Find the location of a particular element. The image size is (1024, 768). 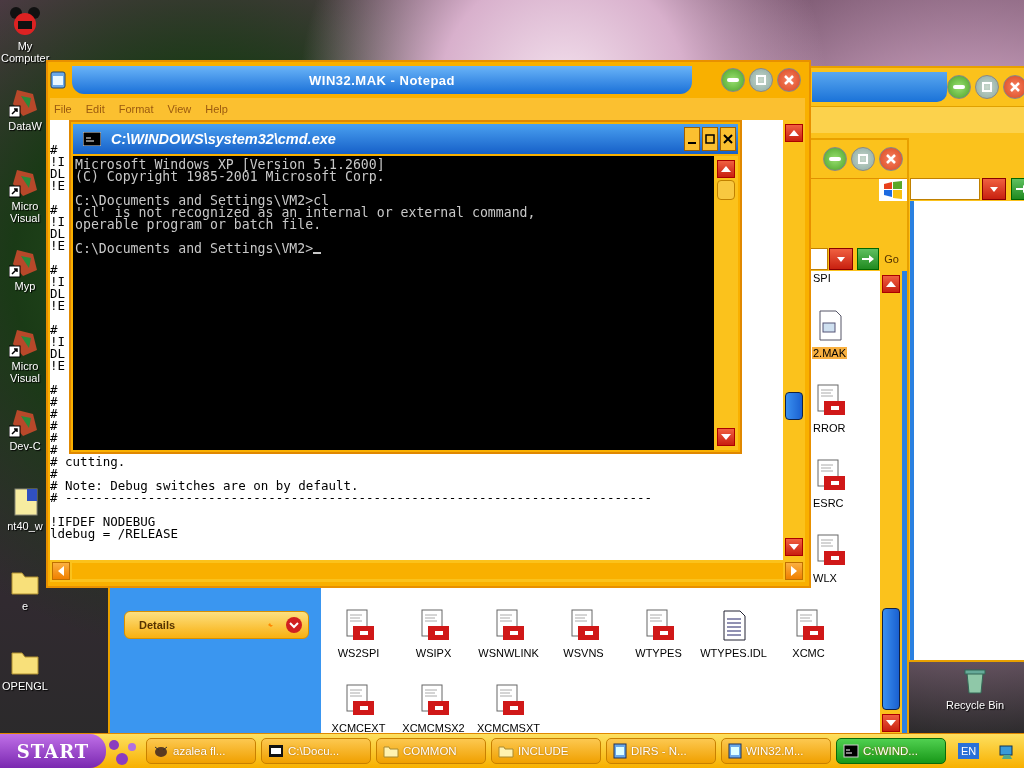

text-line: # Note: Debug switches are on by default. is located at coordinates (204, 486).